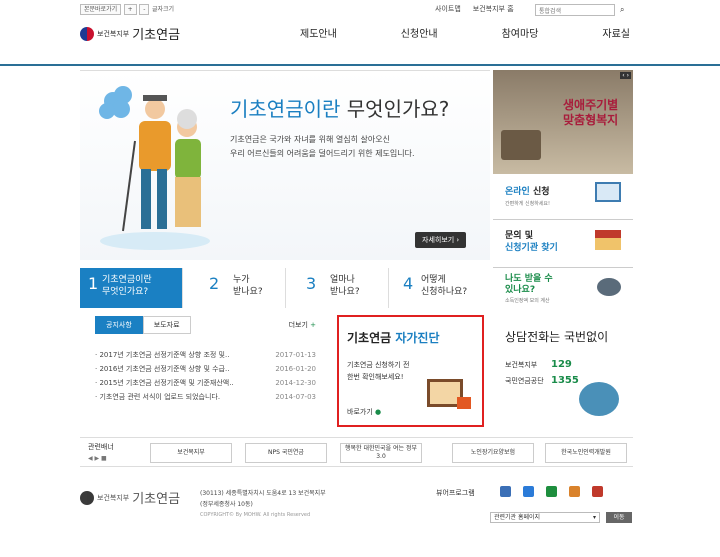 The height and width of the screenshot is (557, 720). I want to click on call-numbers: 보건복지부 129 국민연금공단 1355, so click(542, 372).